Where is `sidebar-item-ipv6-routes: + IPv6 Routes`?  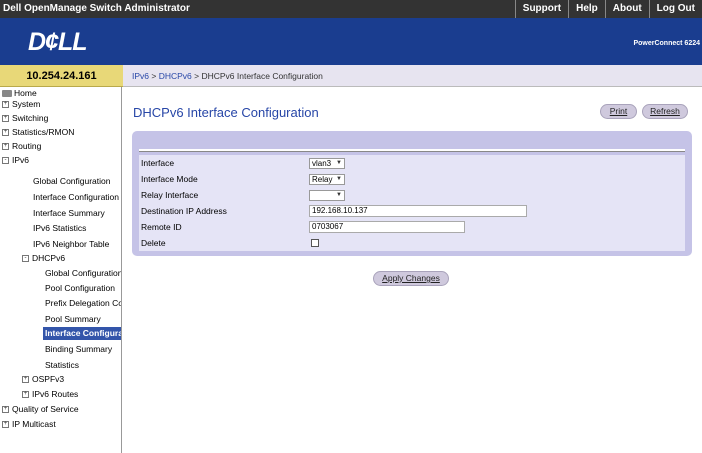
sidebar-item-ipv6-routes: + IPv6 Routes is located at coordinates (50, 394).